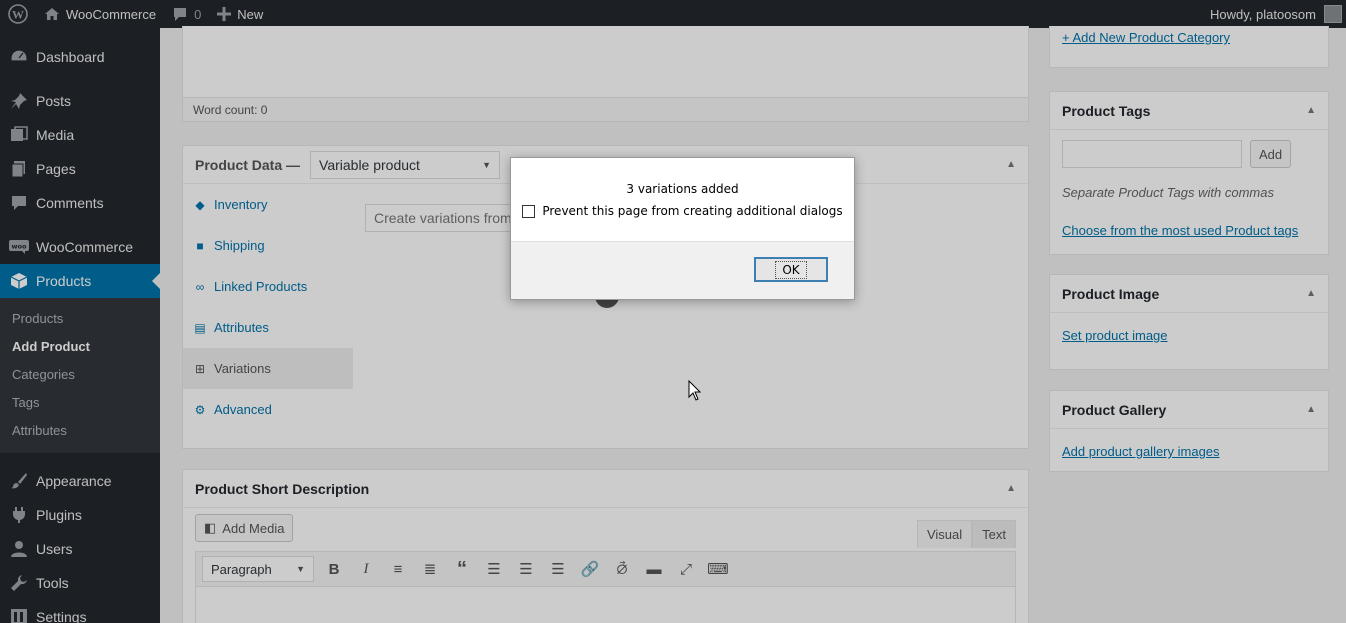  I want to click on ok-label: OK, so click(791, 269).